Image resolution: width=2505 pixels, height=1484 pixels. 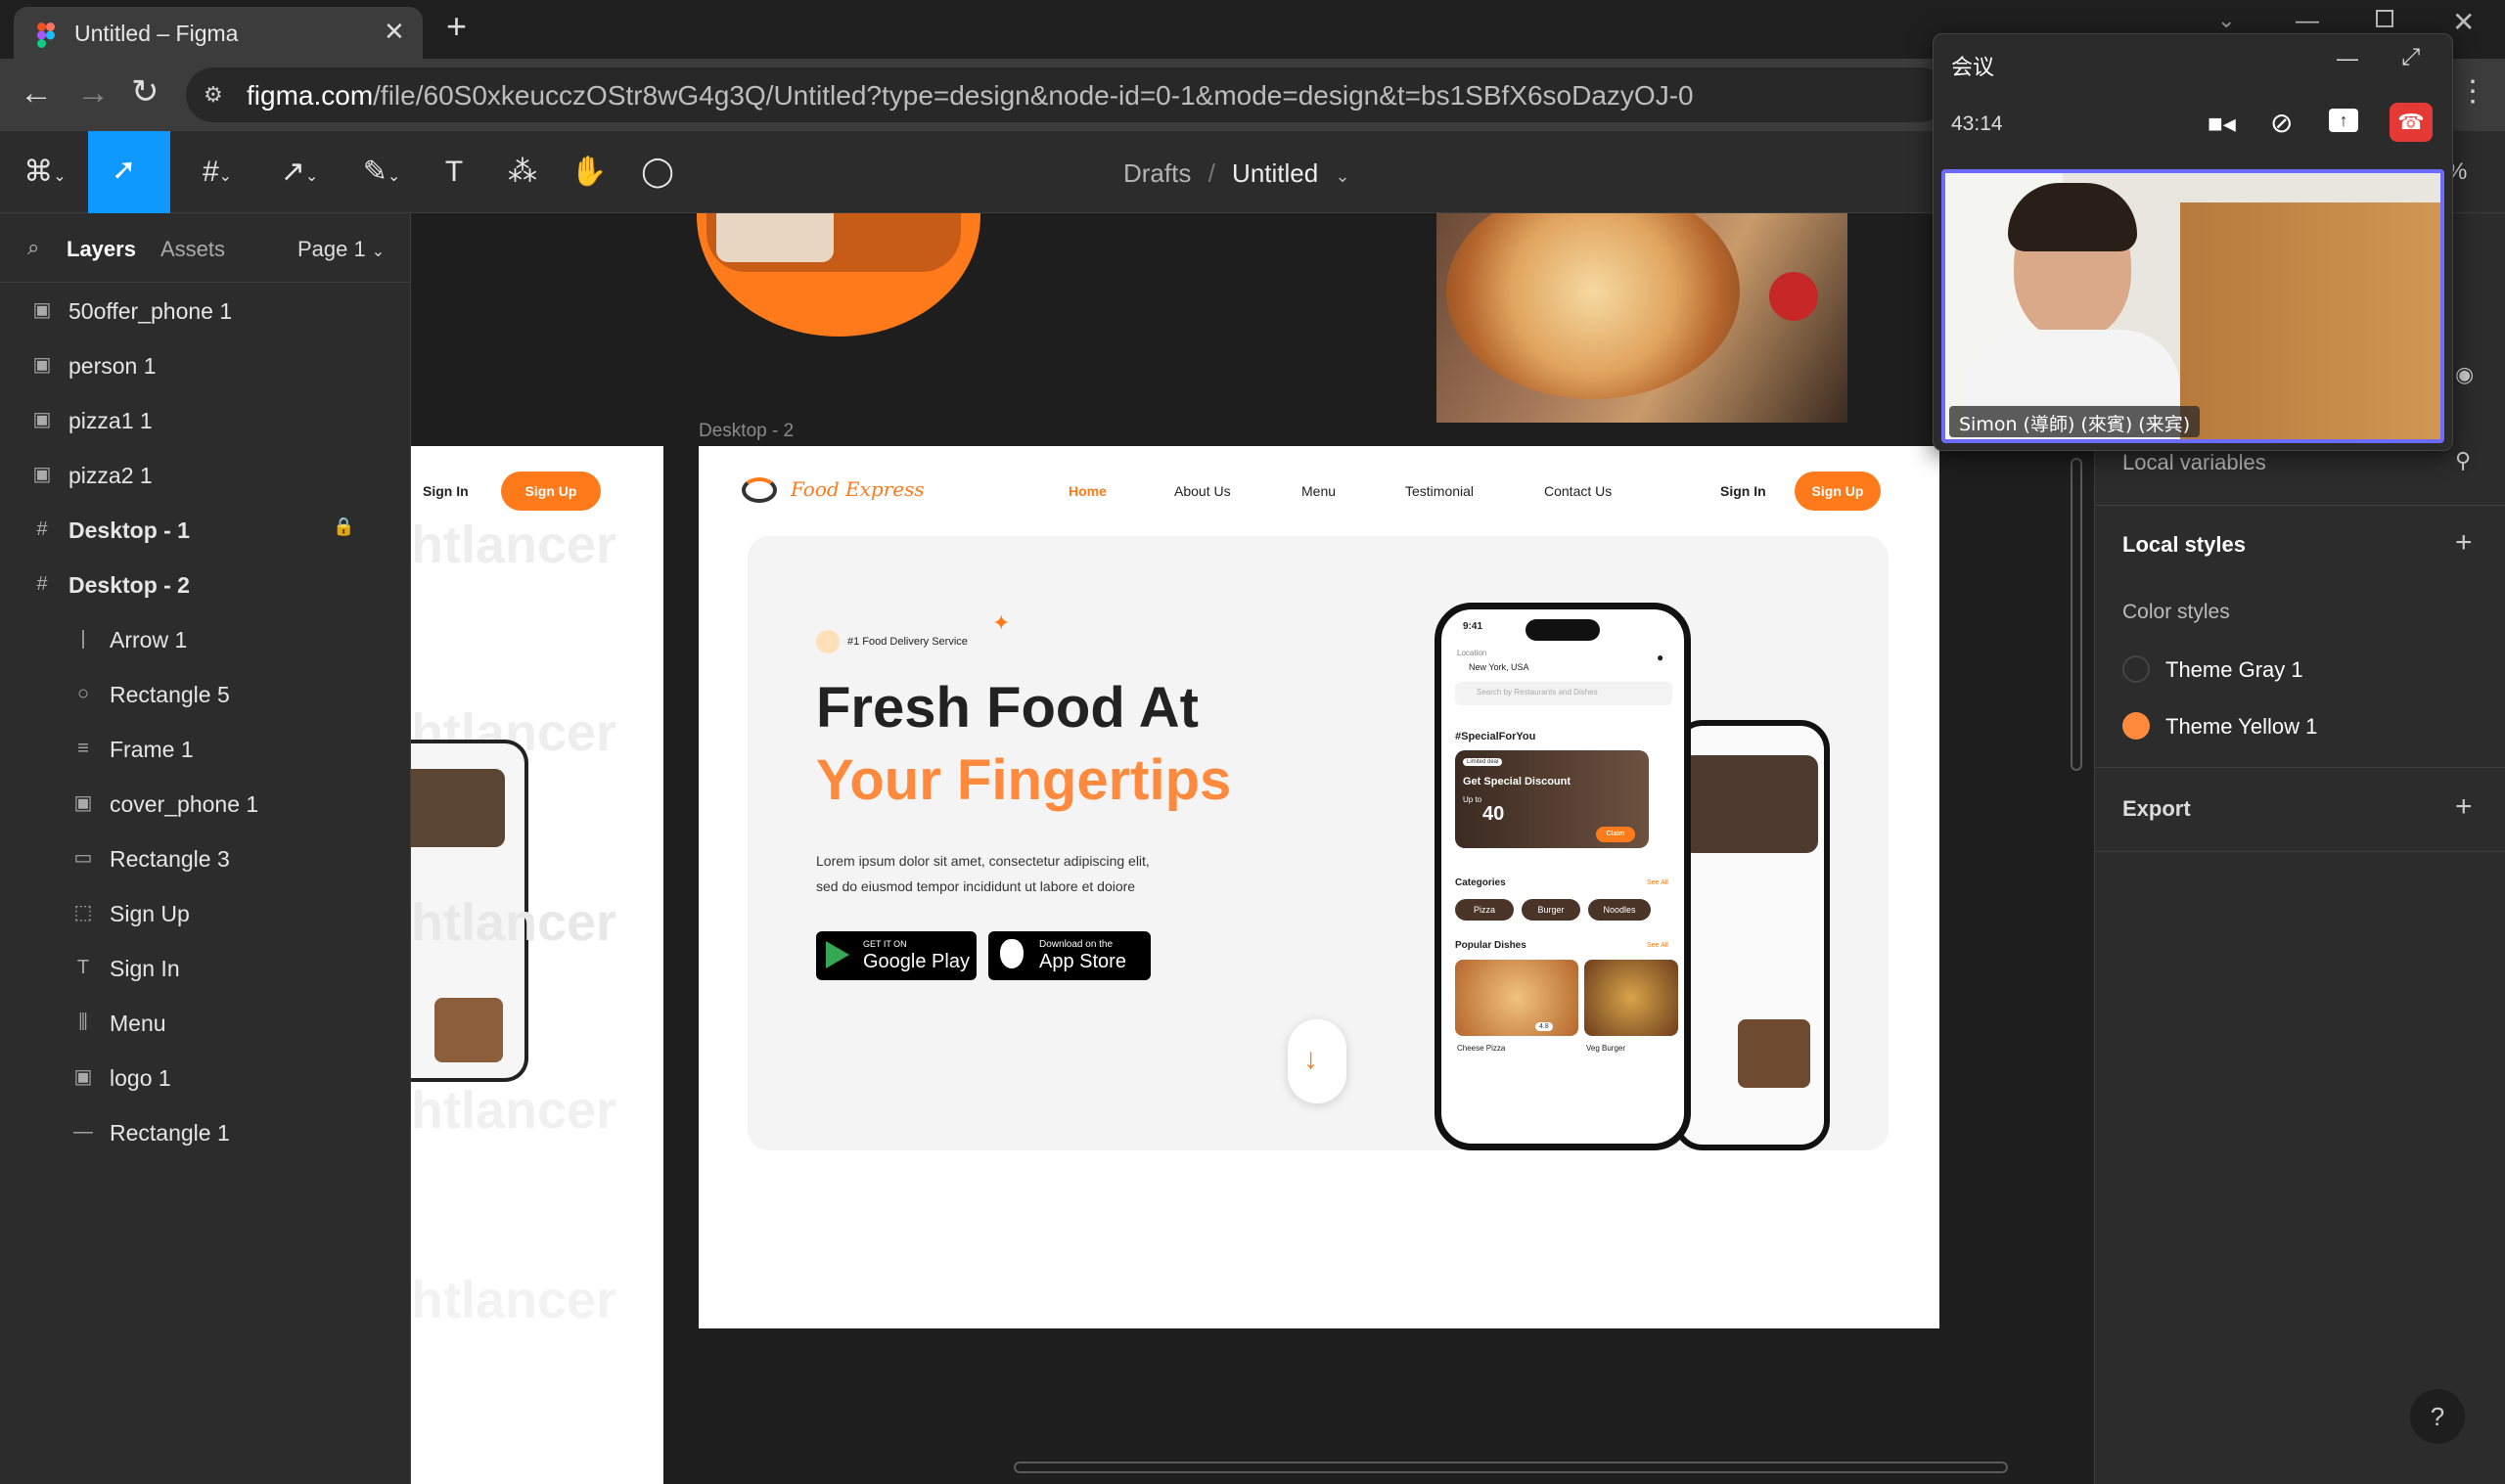 I want to click on minimize-icon: —, so click(x=2307, y=21).